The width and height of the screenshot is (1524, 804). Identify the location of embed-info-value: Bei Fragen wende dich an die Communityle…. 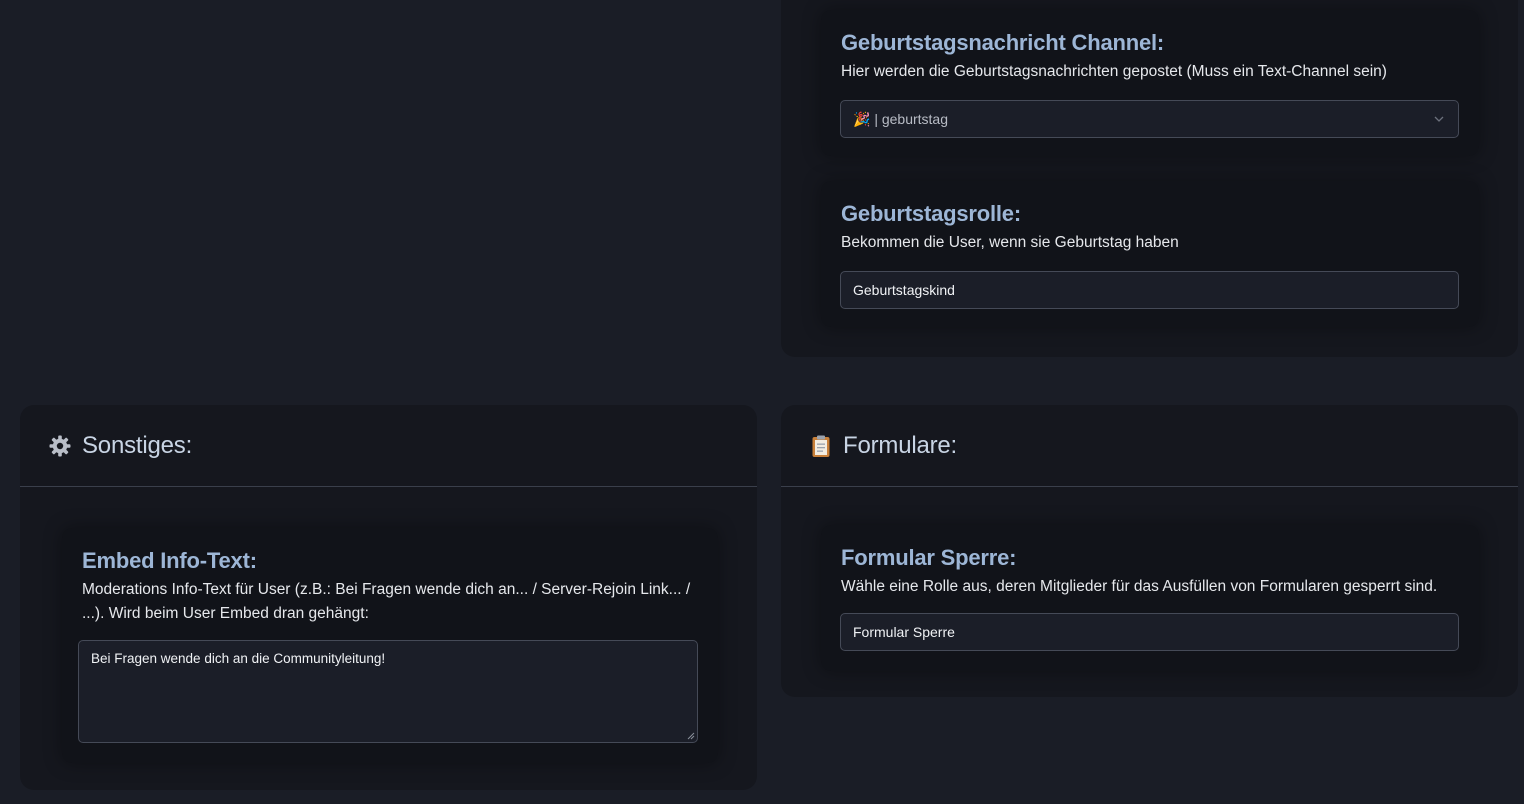
(238, 658).